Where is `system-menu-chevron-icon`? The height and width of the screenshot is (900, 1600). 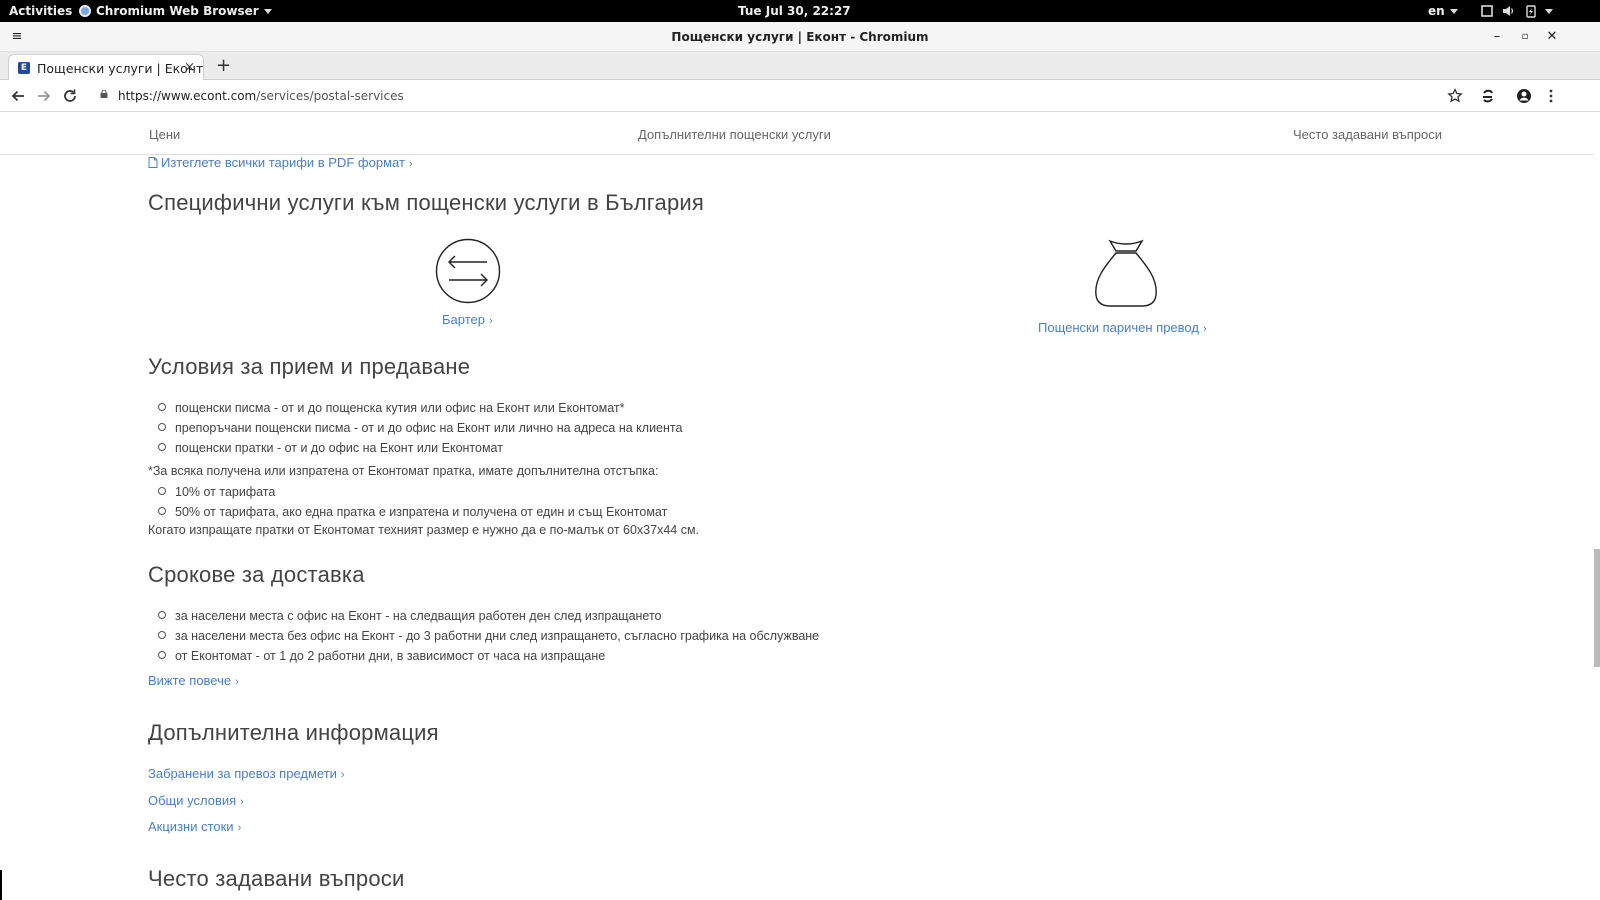
system-menu-chevron-icon is located at coordinates (1549, 11).